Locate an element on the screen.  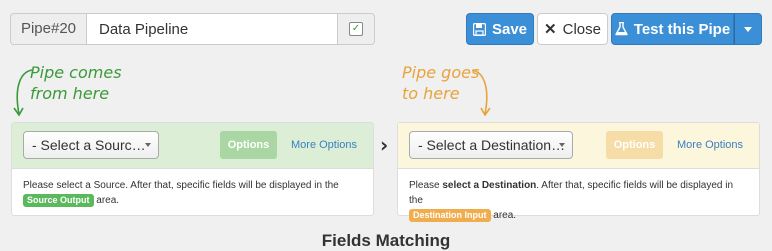
flask-icon is located at coordinates (621, 29).